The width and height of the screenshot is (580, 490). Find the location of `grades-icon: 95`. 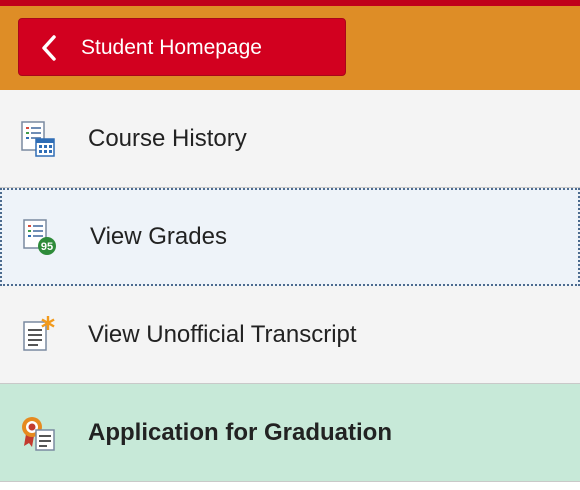

grades-icon: 95 is located at coordinates (40, 237).